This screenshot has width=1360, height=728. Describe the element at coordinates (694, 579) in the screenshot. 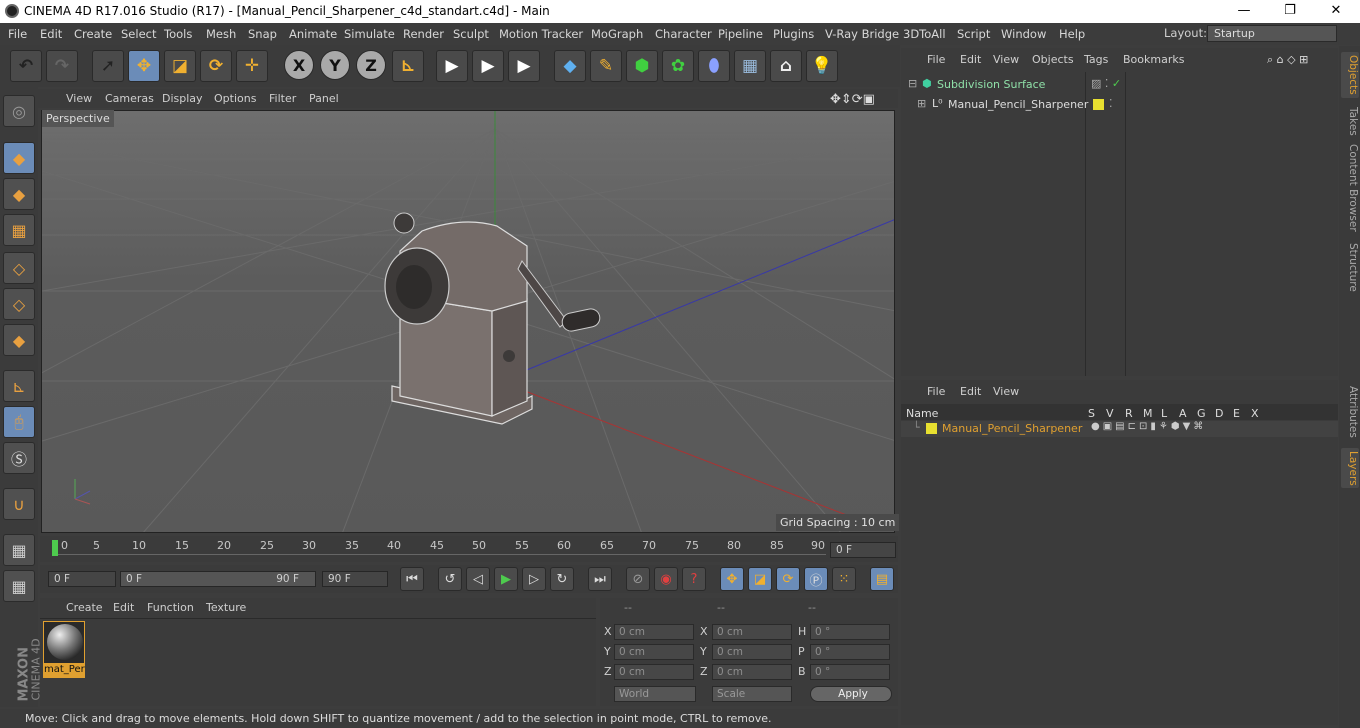

I see `keyframe-selection-icon: ?` at that location.